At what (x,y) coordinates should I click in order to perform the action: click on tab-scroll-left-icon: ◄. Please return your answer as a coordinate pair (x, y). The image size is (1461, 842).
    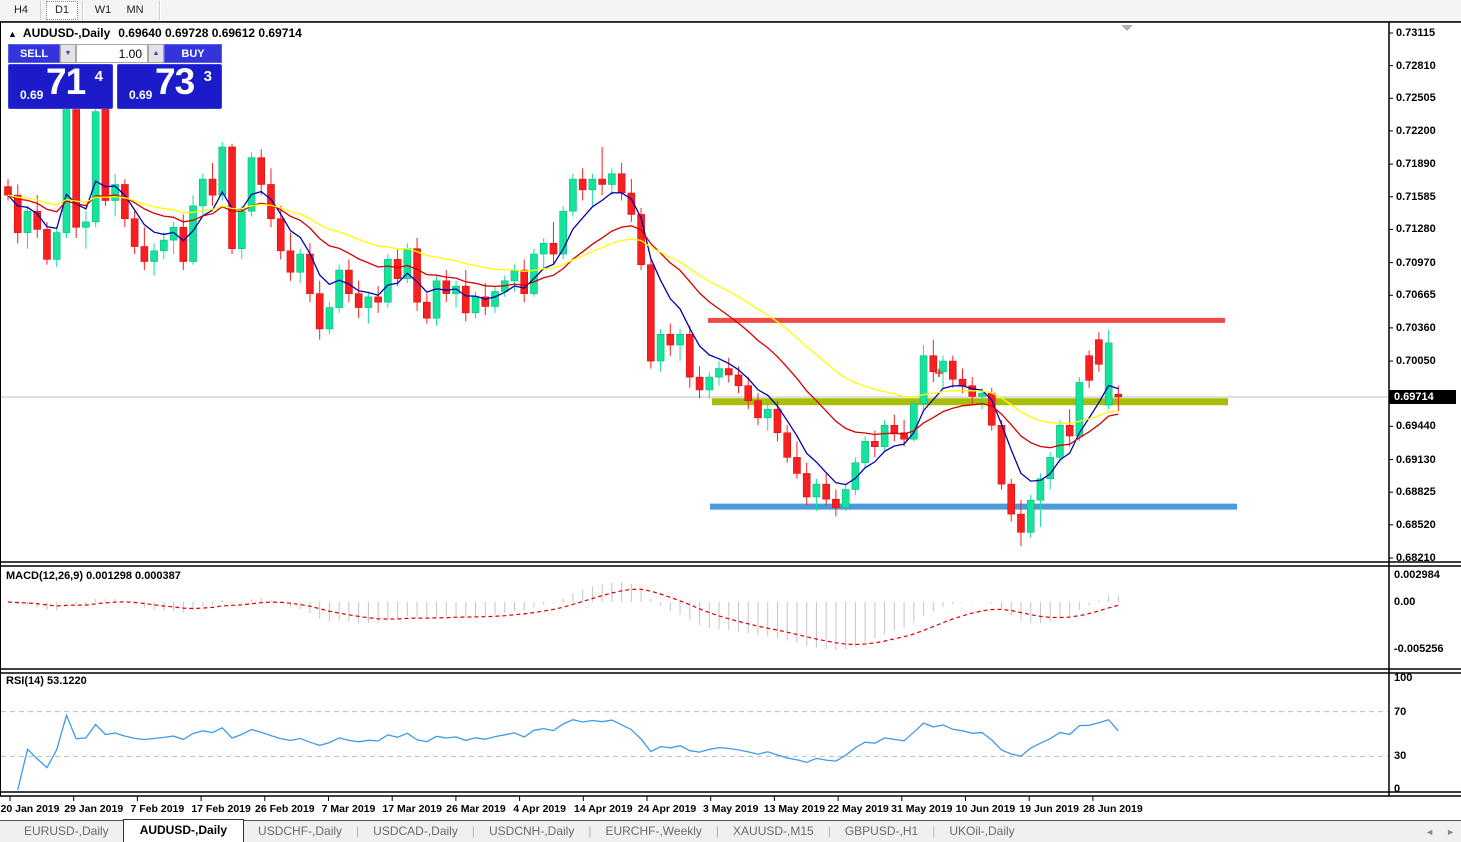
    Looking at the image, I should click on (1429, 832).